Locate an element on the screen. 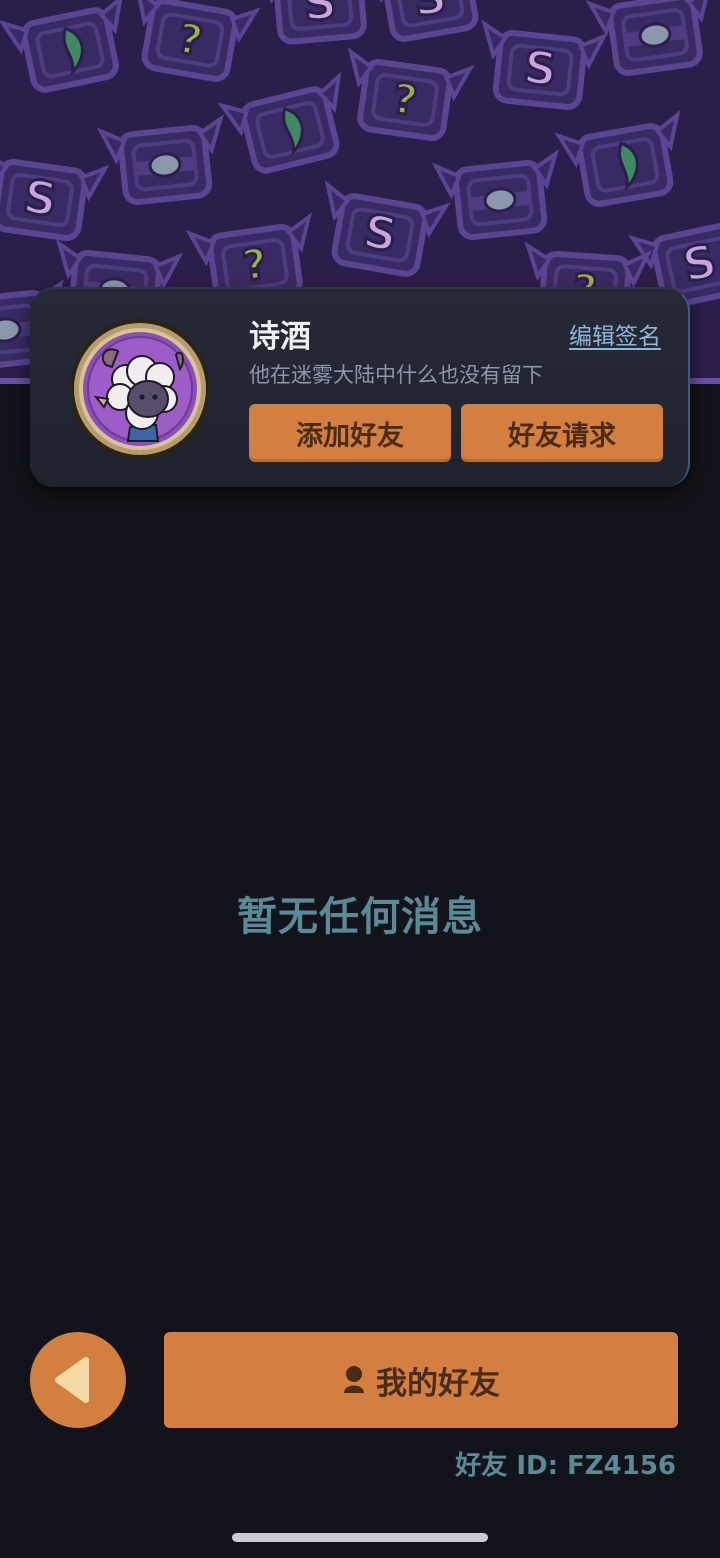  back-button is located at coordinates (78, 1380).